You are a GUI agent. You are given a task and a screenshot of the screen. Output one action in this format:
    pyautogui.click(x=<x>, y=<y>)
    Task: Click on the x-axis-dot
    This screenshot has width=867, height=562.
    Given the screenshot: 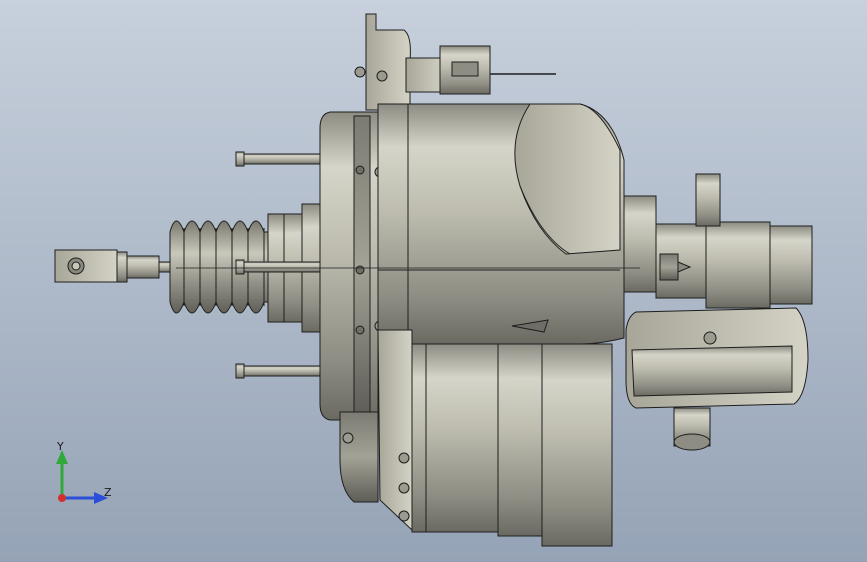 What is the action you would take?
    pyautogui.click(x=62, y=498)
    